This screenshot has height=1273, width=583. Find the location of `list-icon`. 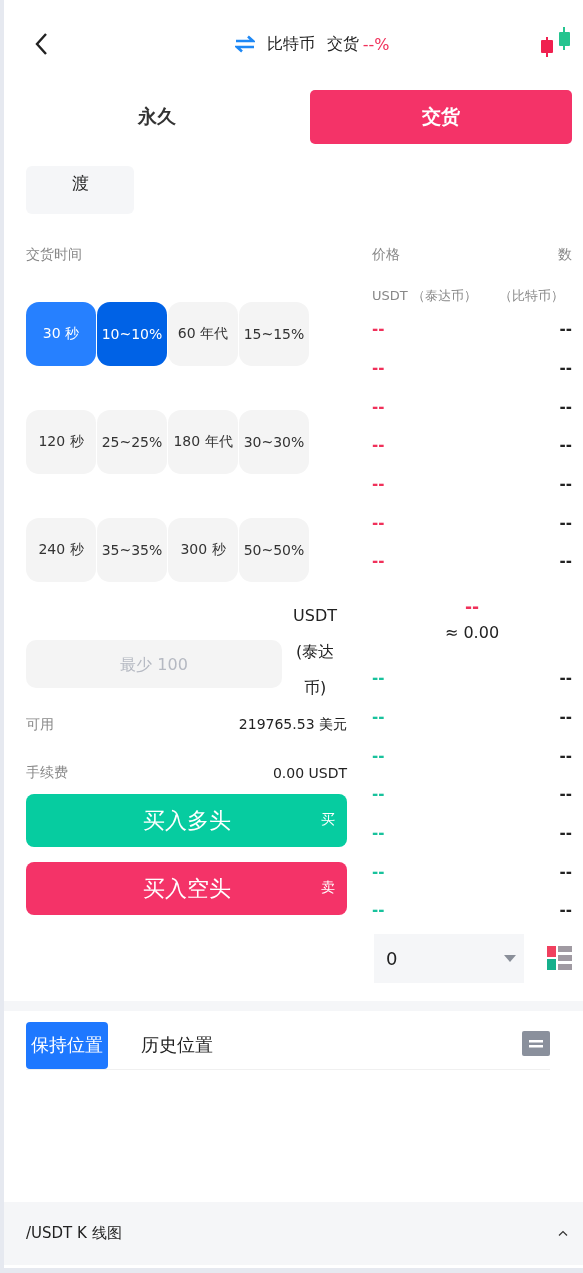

list-icon is located at coordinates (536, 1043).